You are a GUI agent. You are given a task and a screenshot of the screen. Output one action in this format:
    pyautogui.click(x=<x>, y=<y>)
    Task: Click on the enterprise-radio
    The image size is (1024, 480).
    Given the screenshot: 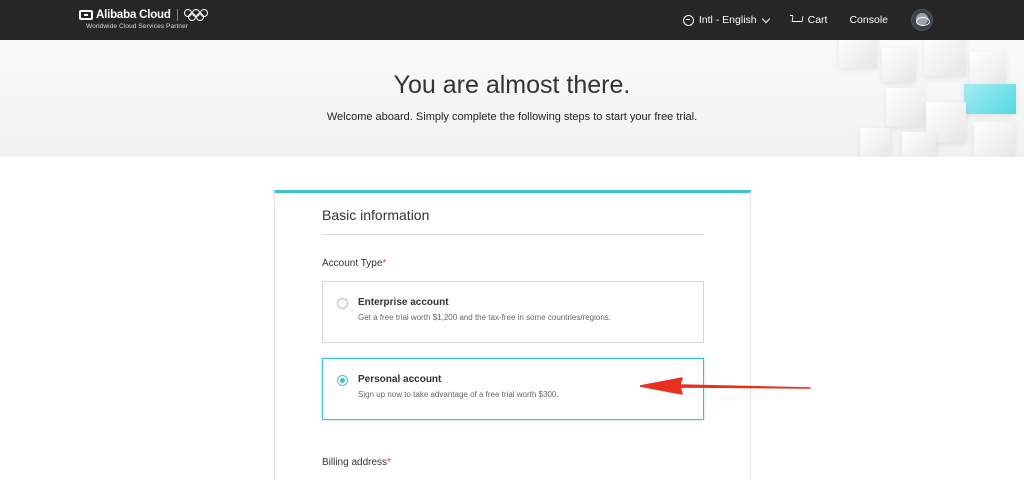 What is the action you would take?
    pyautogui.click(x=342, y=303)
    